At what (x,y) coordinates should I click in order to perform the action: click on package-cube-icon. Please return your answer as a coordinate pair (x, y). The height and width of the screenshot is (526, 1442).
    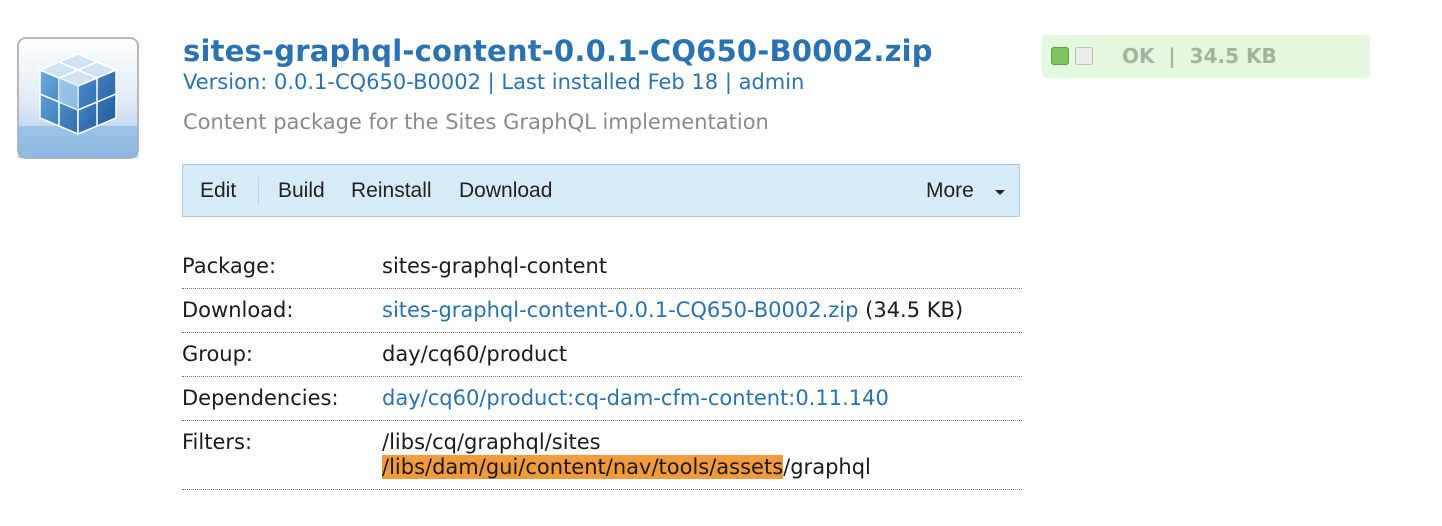
    Looking at the image, I should click on (78, 98).